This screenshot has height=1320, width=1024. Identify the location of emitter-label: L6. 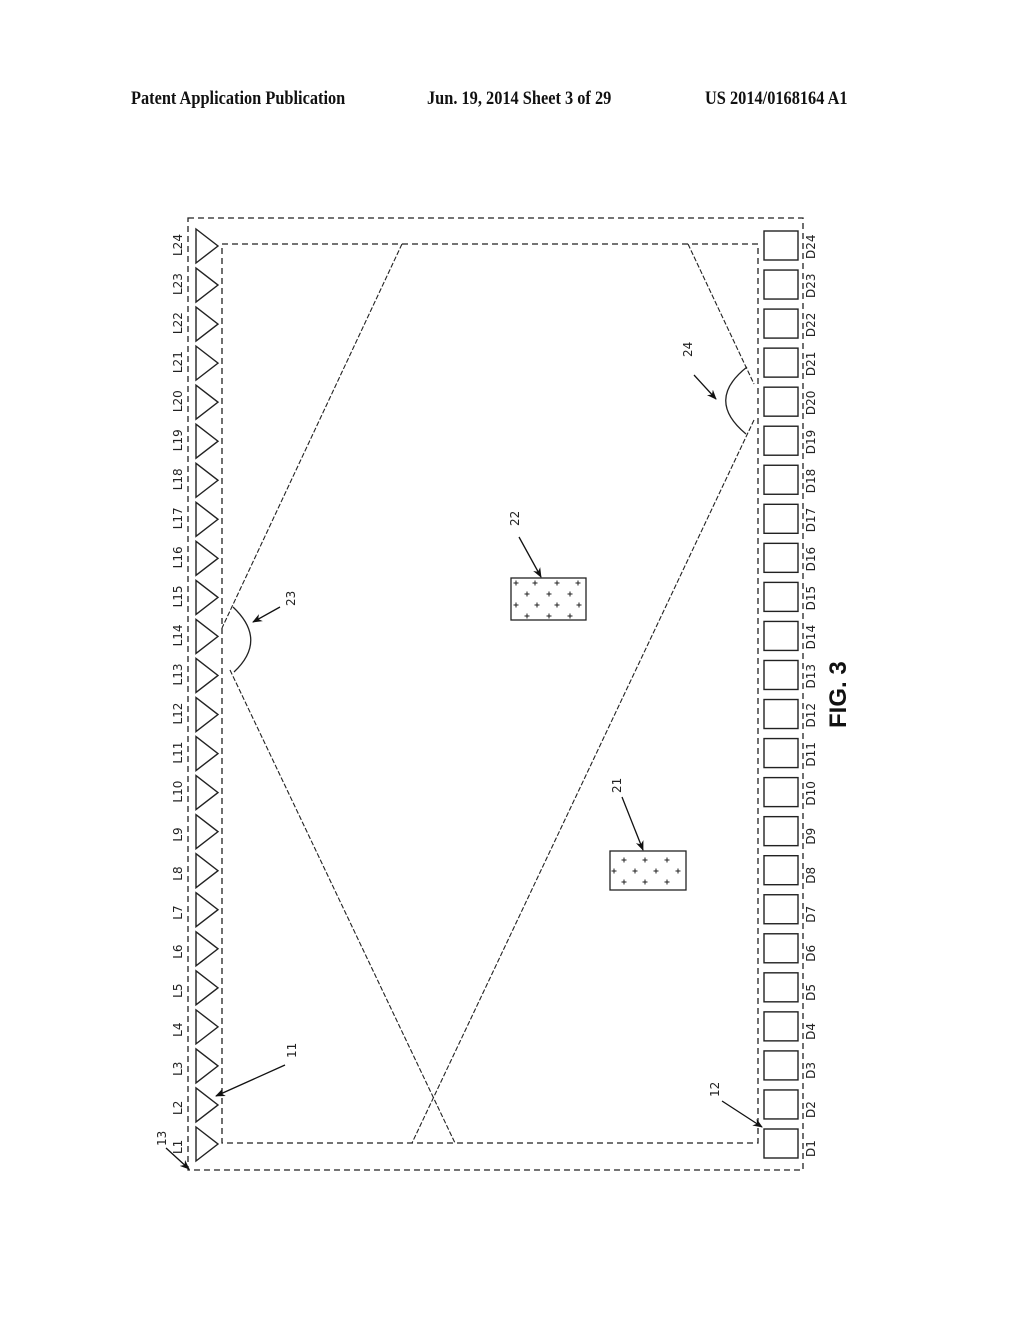
(178, 951).